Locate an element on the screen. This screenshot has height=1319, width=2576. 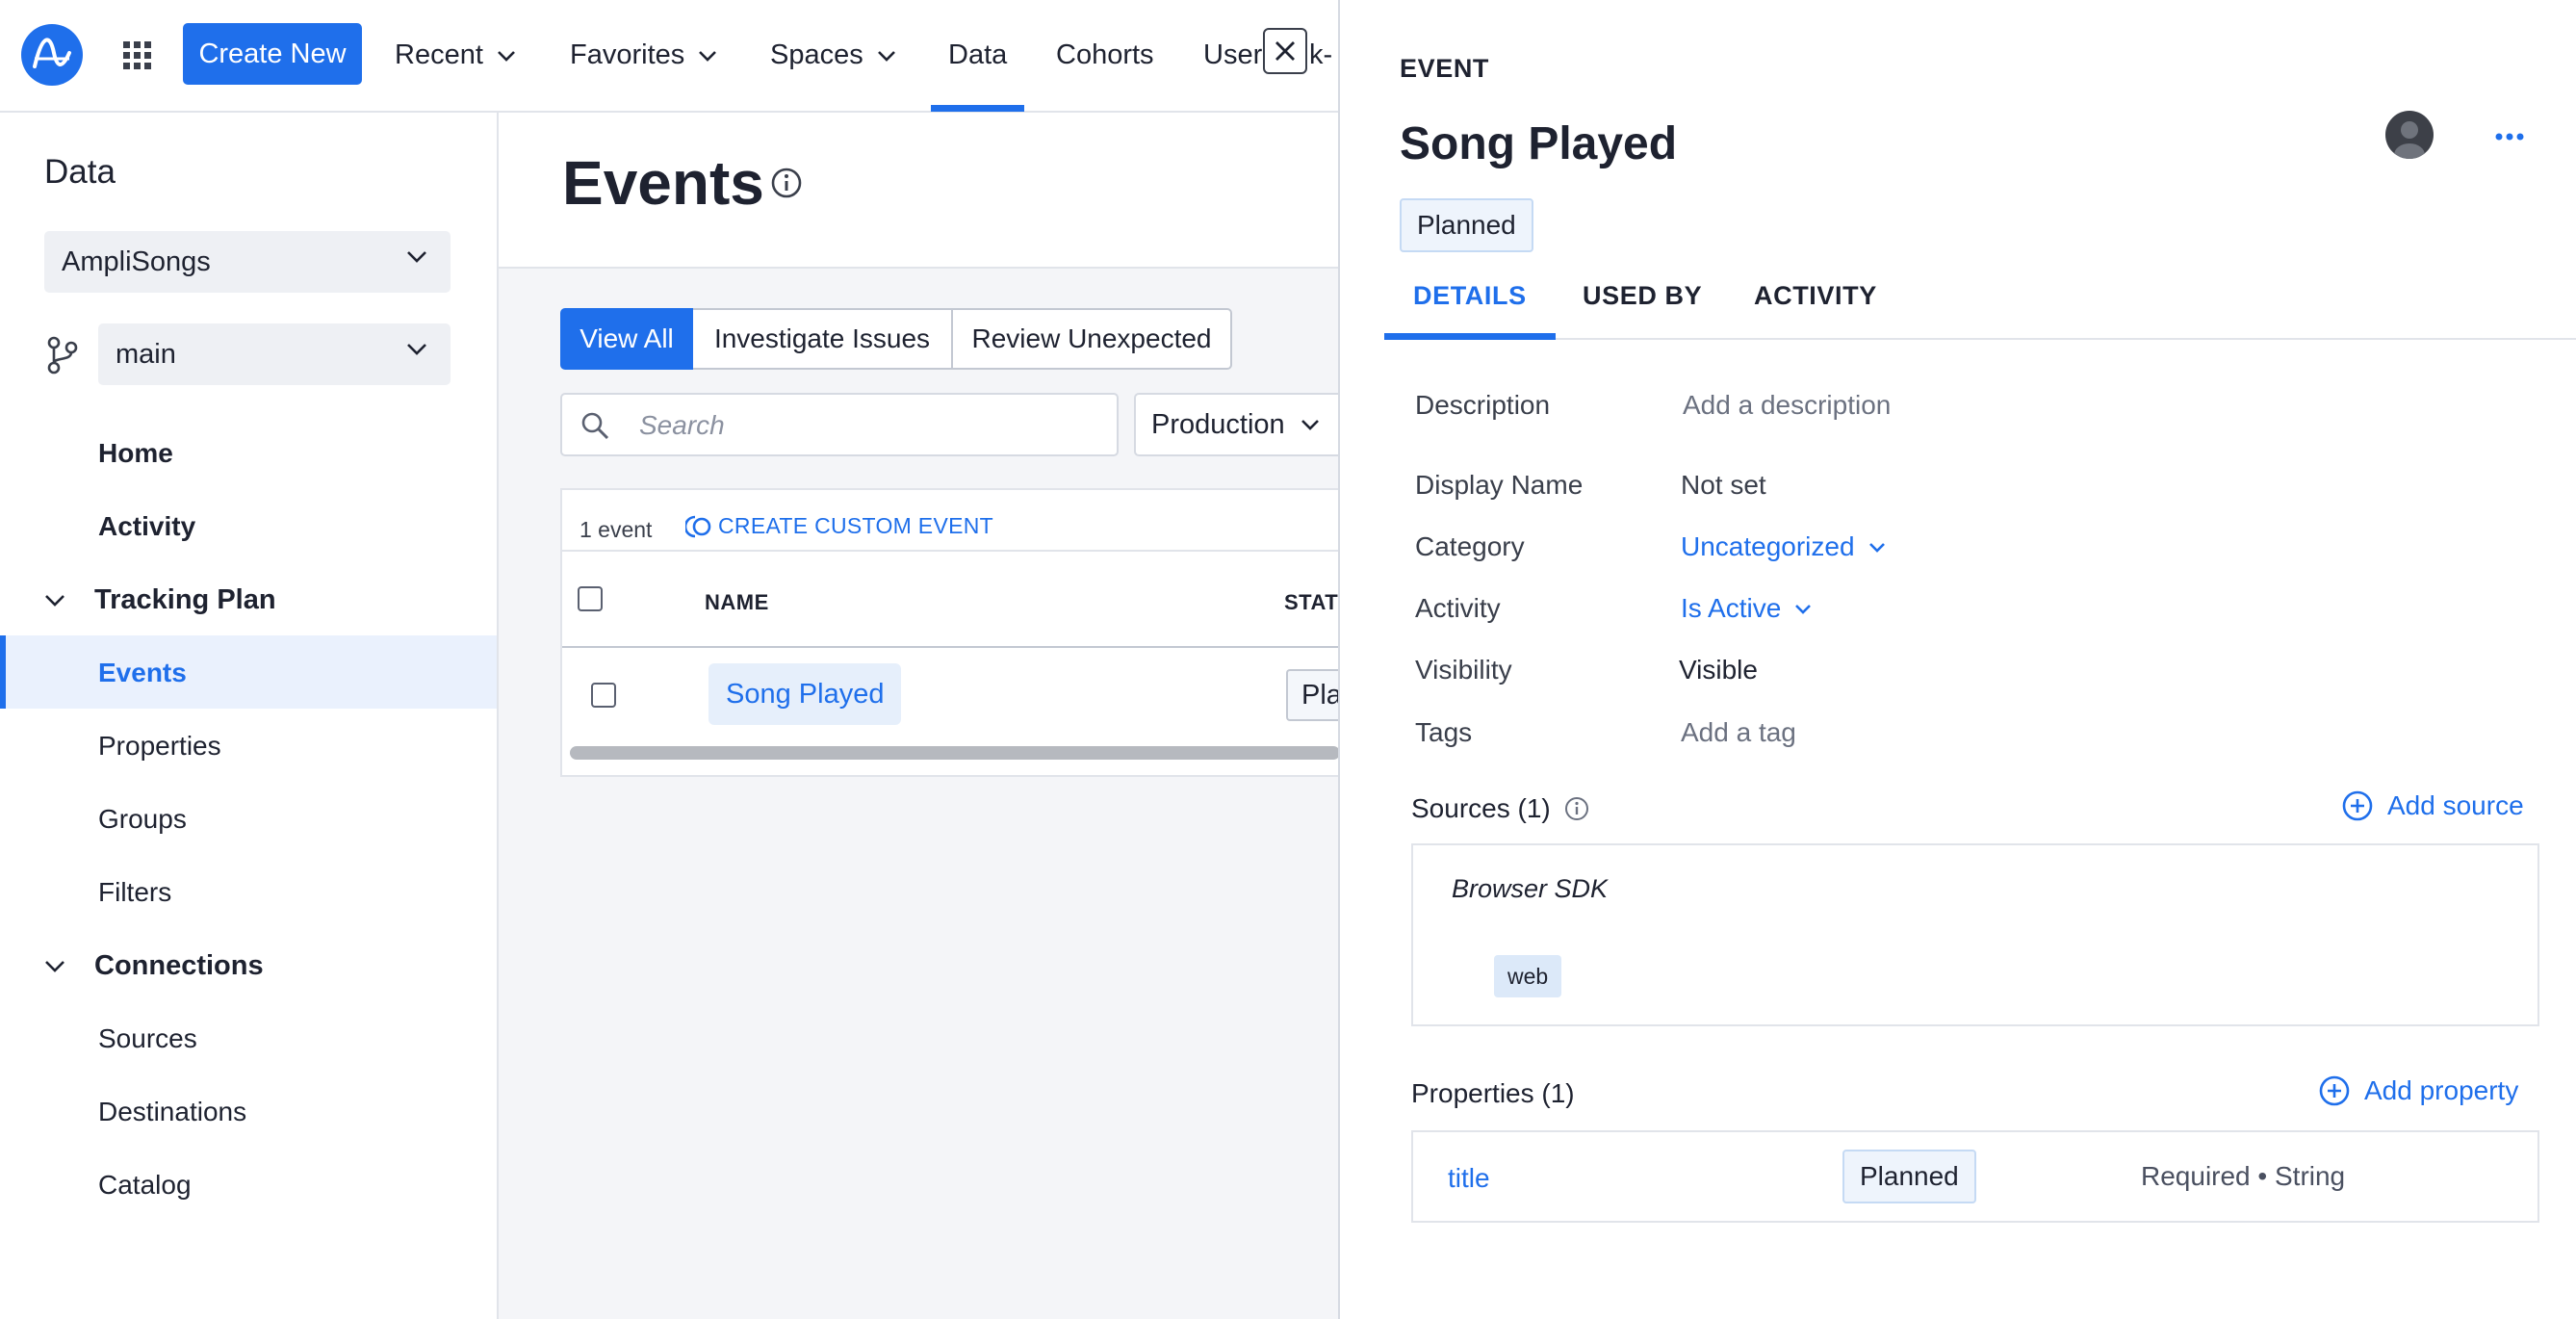
nav-user-tail-label: k- is located at coordinates (1321, 54).